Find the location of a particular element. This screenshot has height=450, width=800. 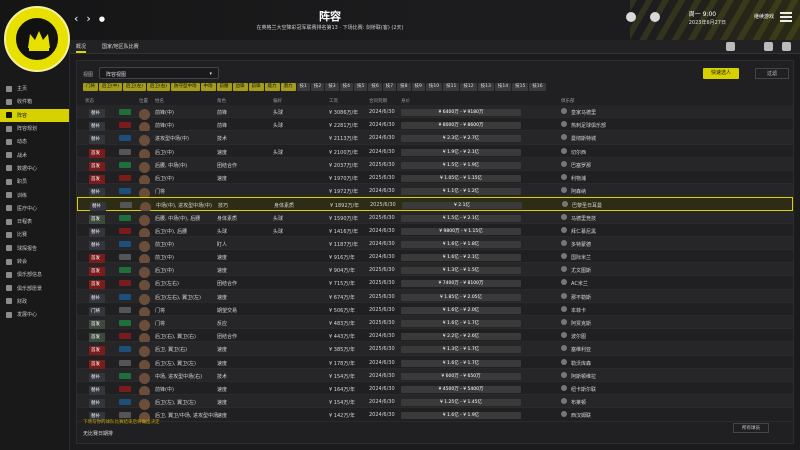

filter-chip: 后卫(中) is located at coordinates (111, 87).